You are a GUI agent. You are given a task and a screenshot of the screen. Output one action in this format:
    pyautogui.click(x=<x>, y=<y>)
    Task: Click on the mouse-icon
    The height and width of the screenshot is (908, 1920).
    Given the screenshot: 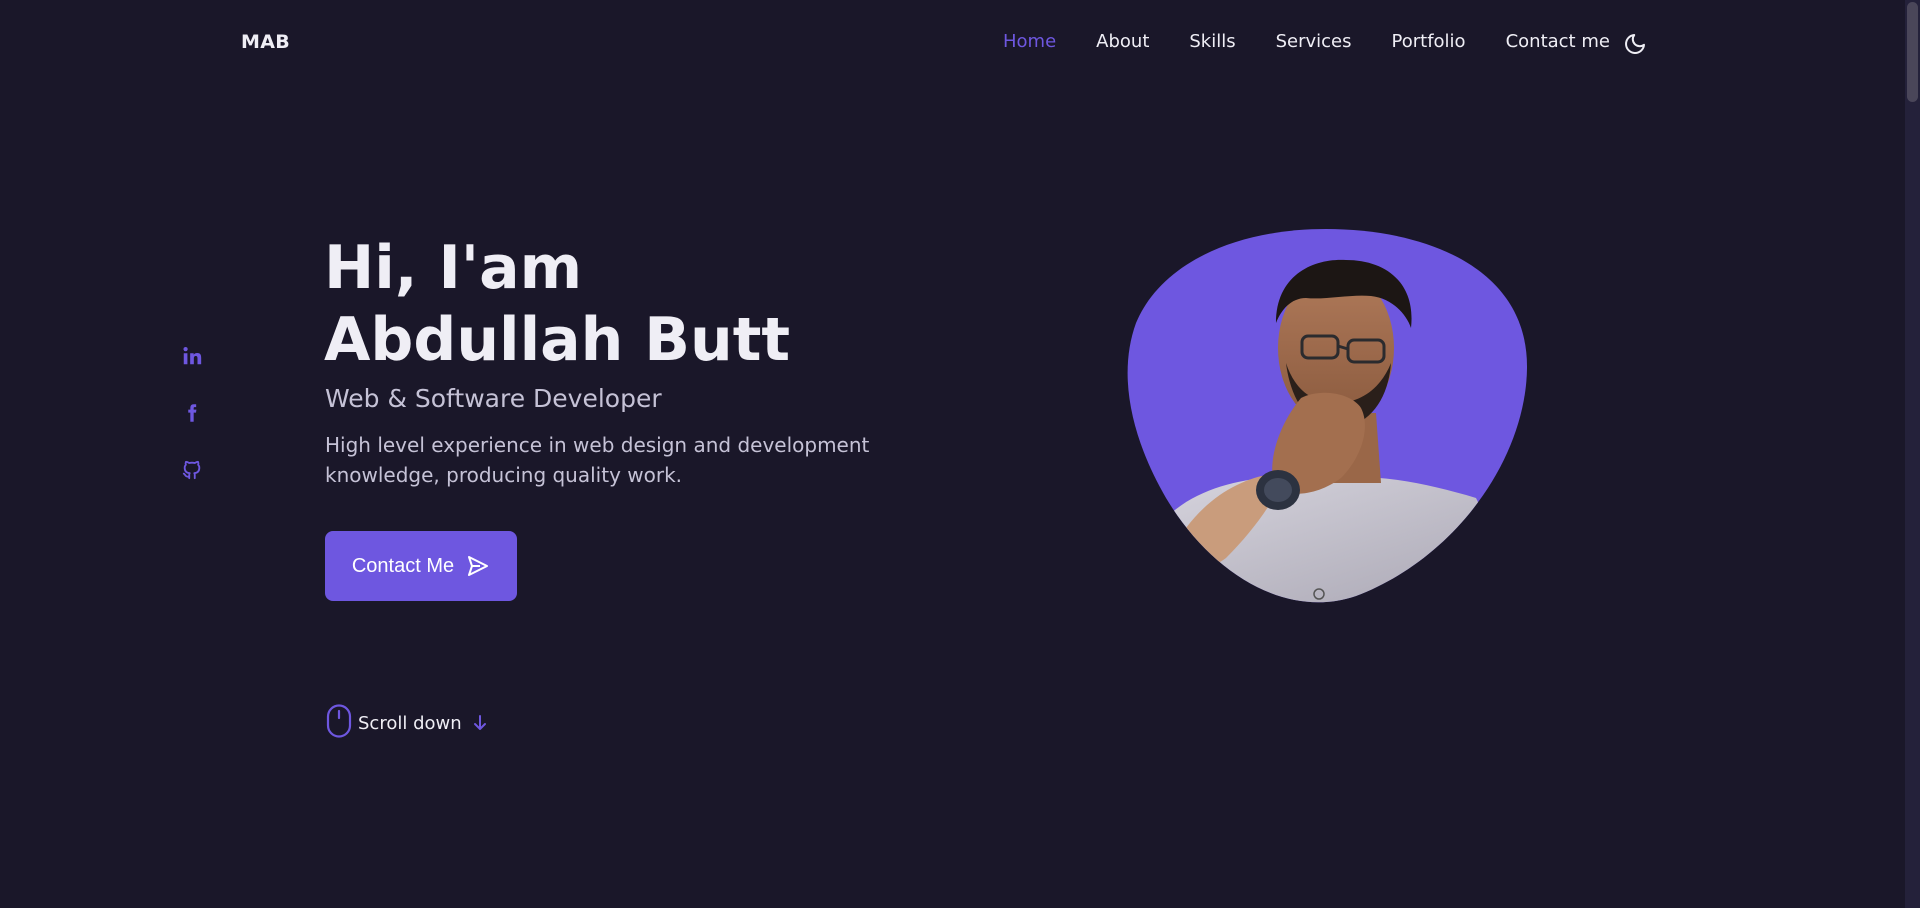 What is the action you would take?
    pyautogui.click(x=339, y=723)
    